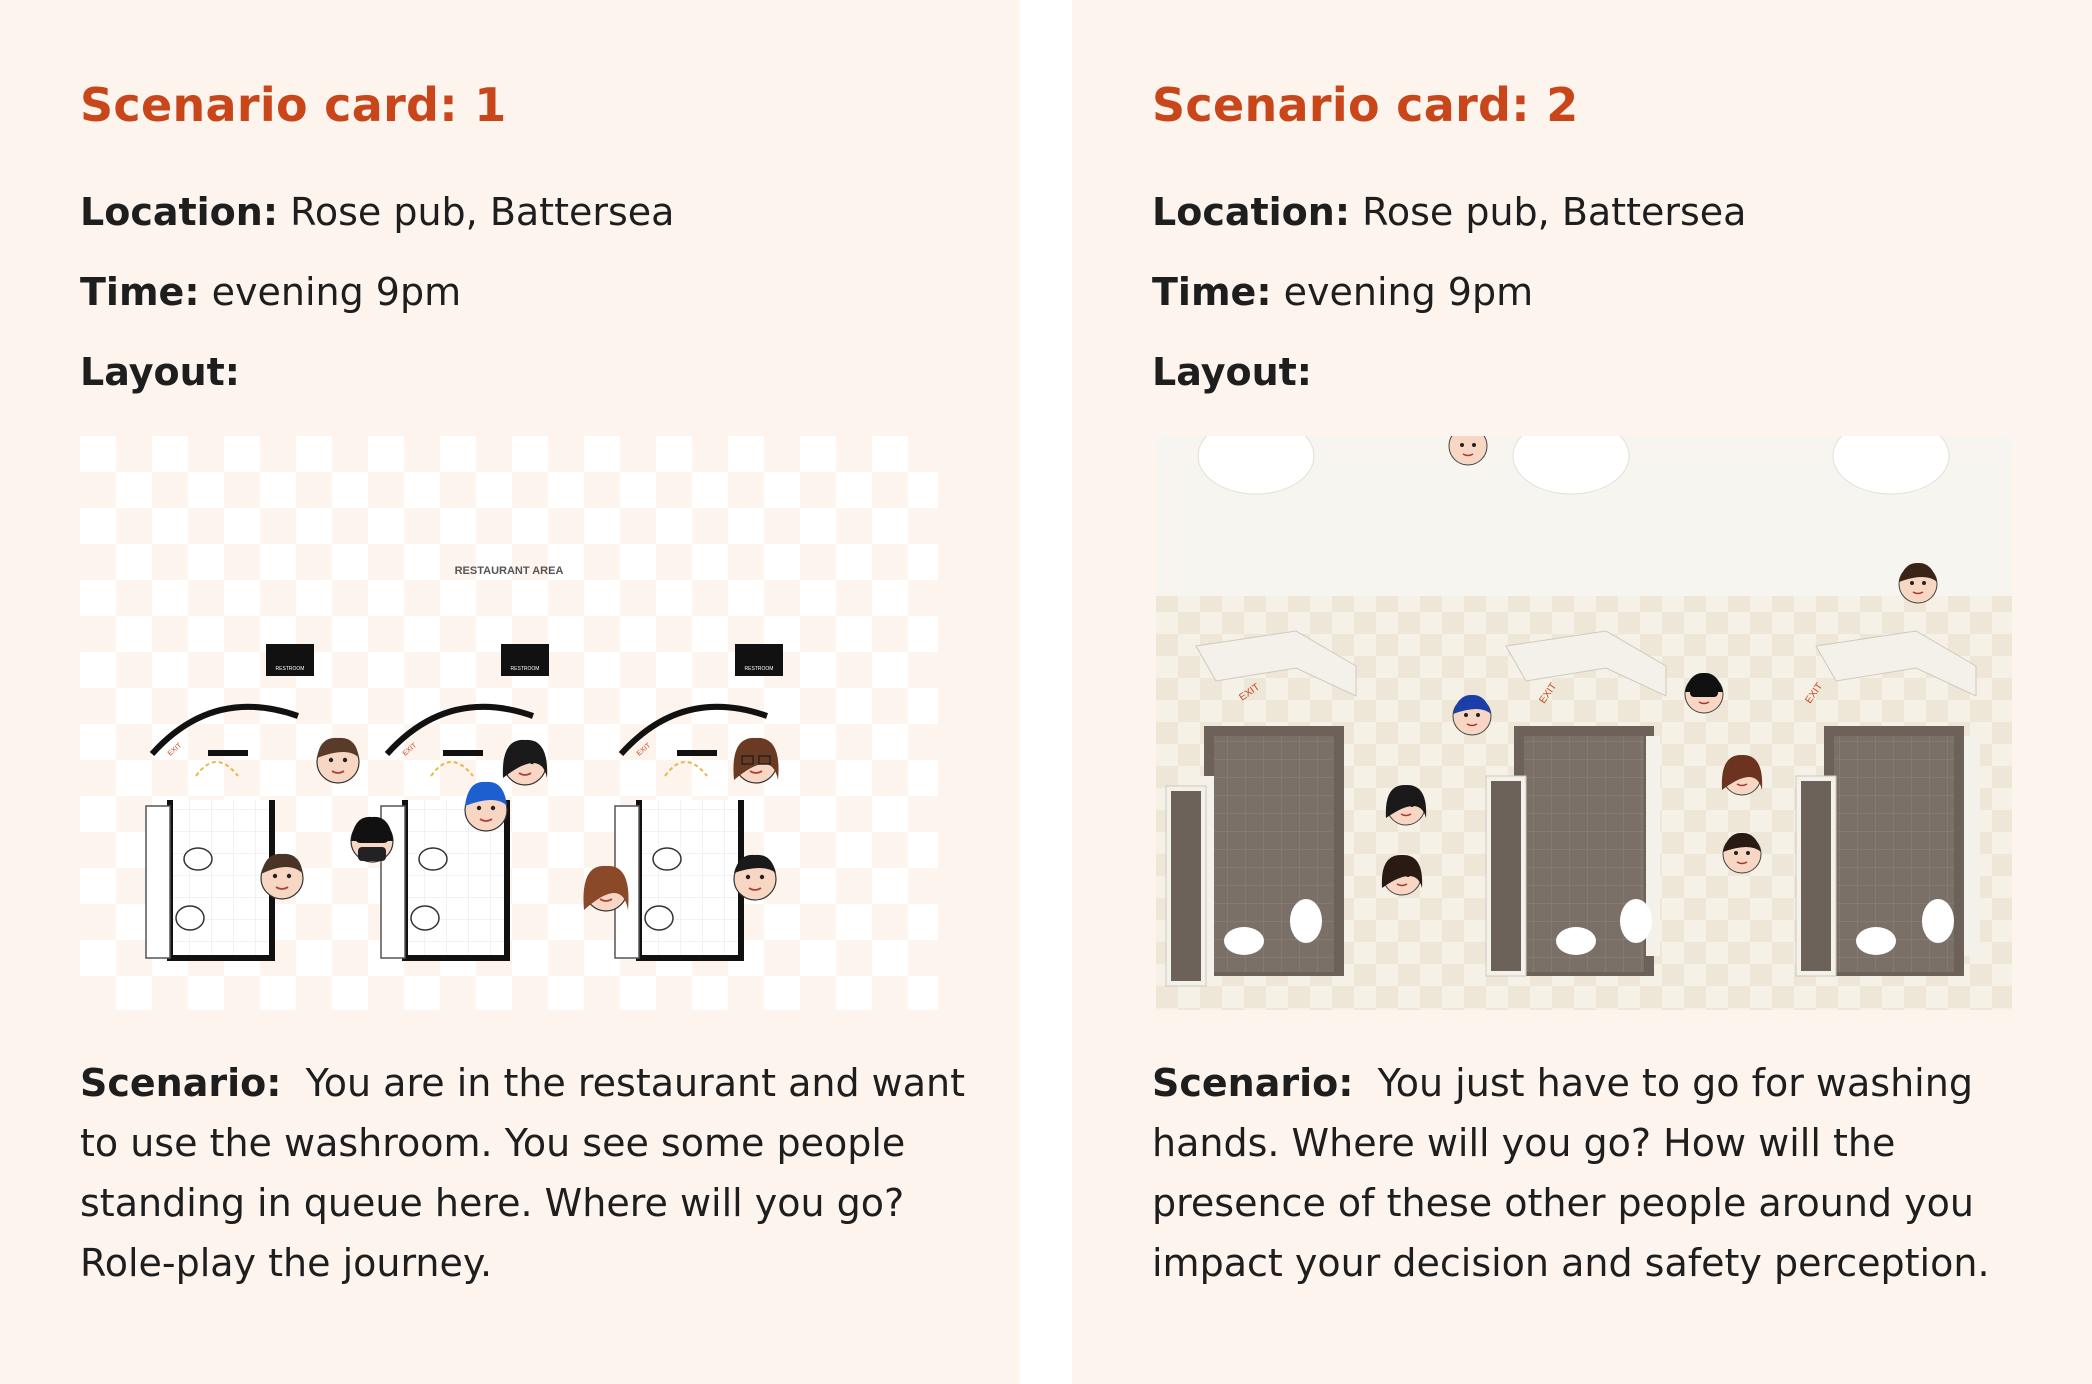  Describe the element at coordinates (293, 105) in the screenshot. I see `card-title: Scenario card: 1` at that location.